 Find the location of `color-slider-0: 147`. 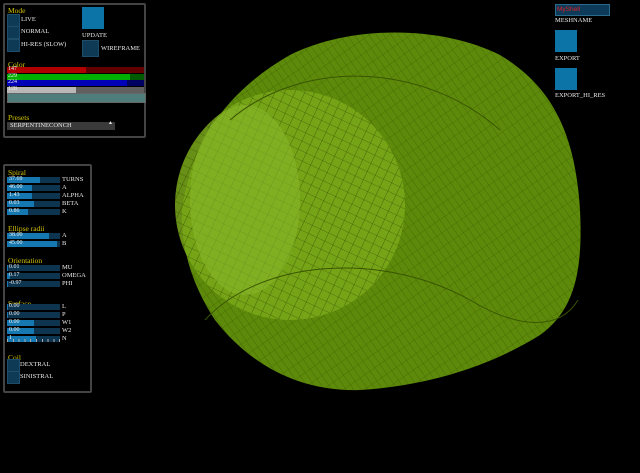

color-slider-0: 147 is located at coordinates (75, 69).